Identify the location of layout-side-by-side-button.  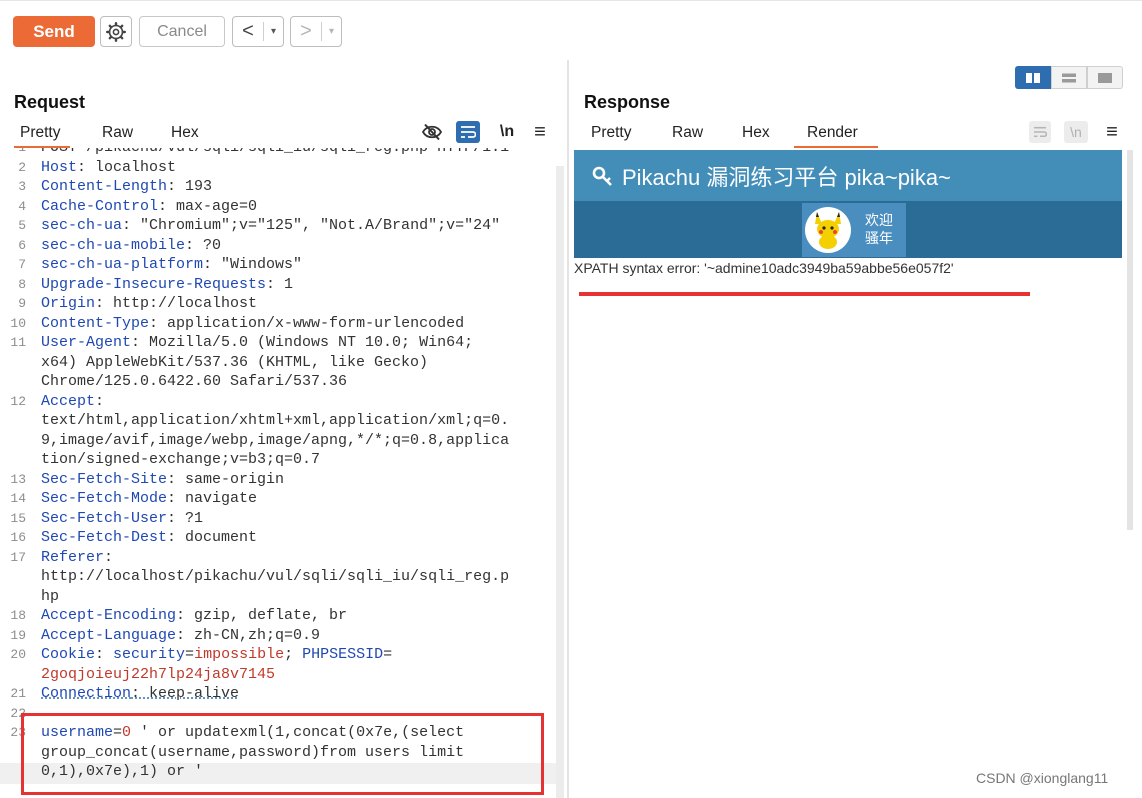
(1033, 77).